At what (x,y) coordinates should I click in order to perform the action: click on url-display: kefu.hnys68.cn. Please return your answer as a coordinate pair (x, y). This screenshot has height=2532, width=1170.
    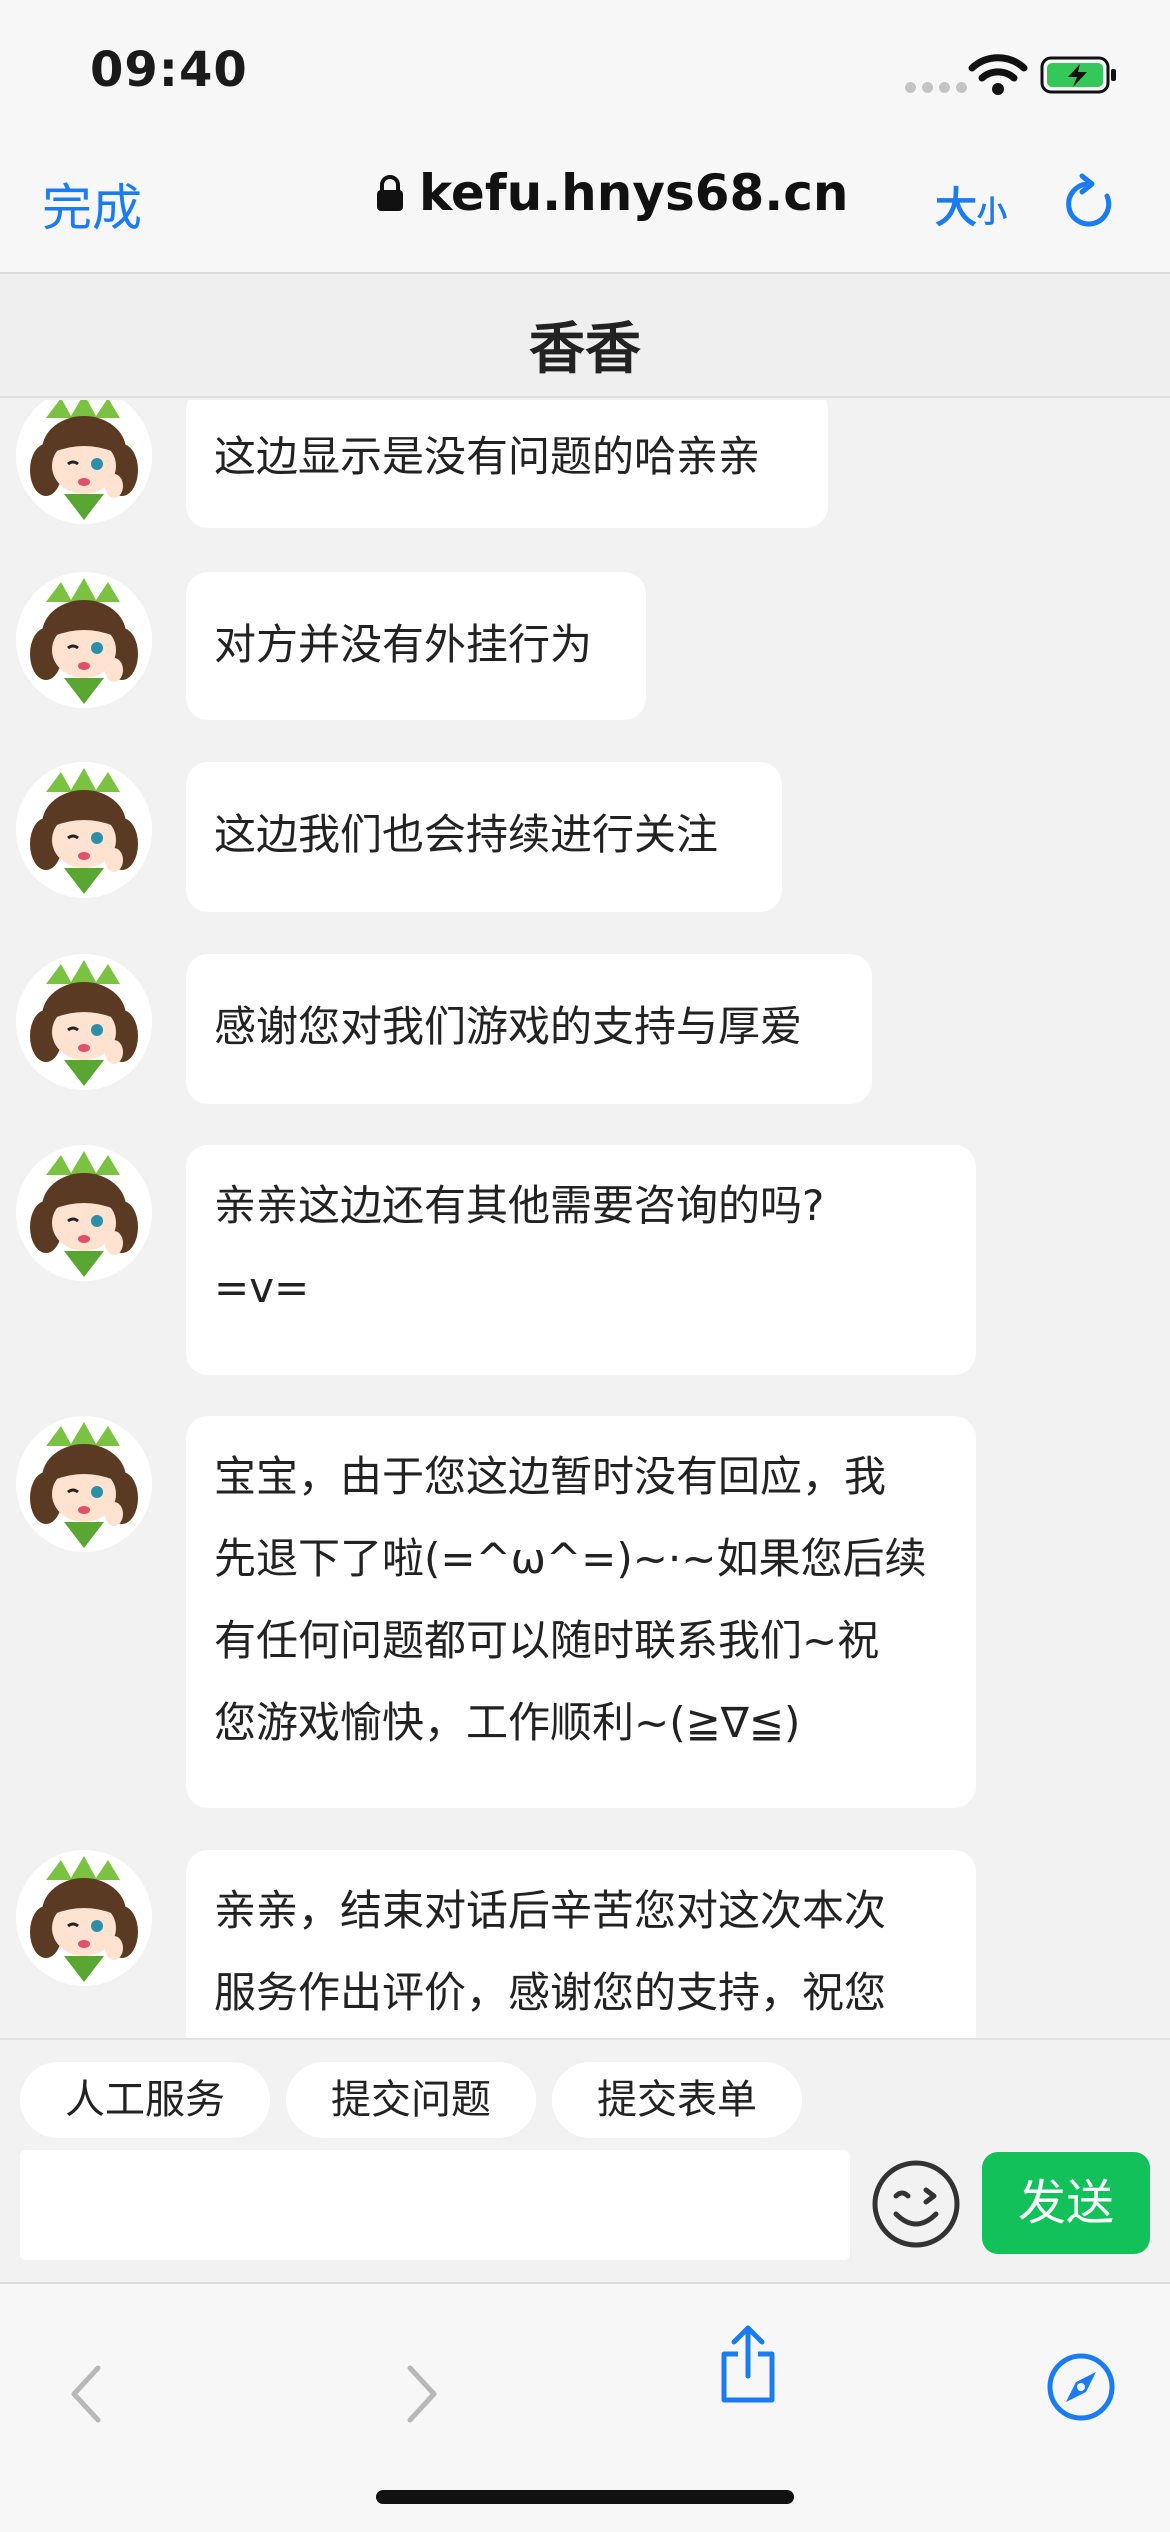
    Looking at the image, I should click on (612, 193).